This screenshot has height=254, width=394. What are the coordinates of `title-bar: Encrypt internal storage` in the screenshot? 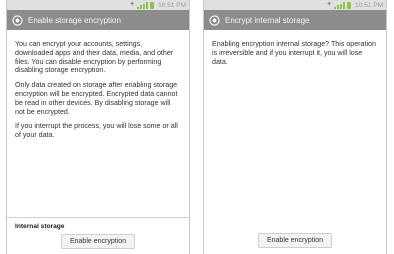 It's located at (295, 20).